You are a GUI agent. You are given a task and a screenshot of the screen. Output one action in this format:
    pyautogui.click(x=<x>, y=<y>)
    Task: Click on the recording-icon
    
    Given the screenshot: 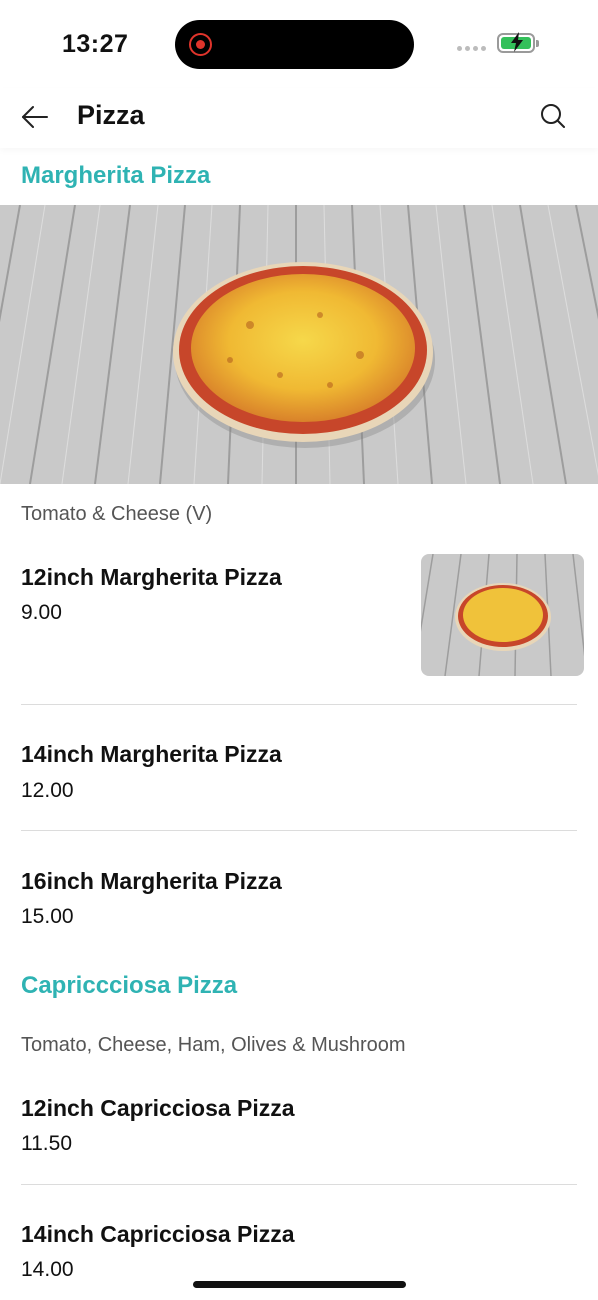 What is the action you would take?
    pyautogui.click(x=200, y=44)
    